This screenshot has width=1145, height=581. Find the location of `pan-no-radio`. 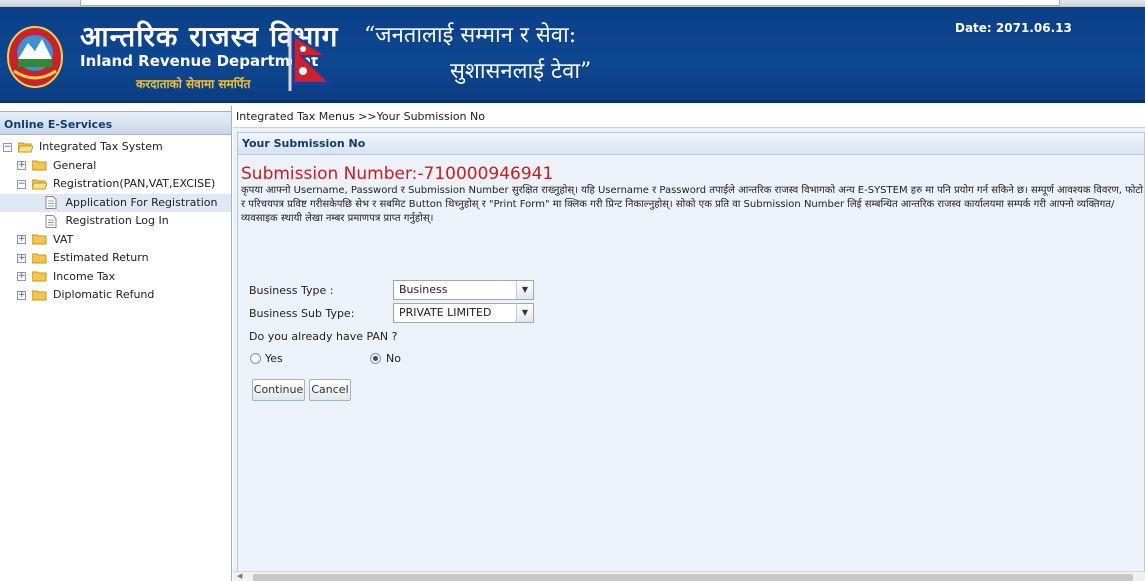

pan-no-radio is located at coordinates (375, 358).